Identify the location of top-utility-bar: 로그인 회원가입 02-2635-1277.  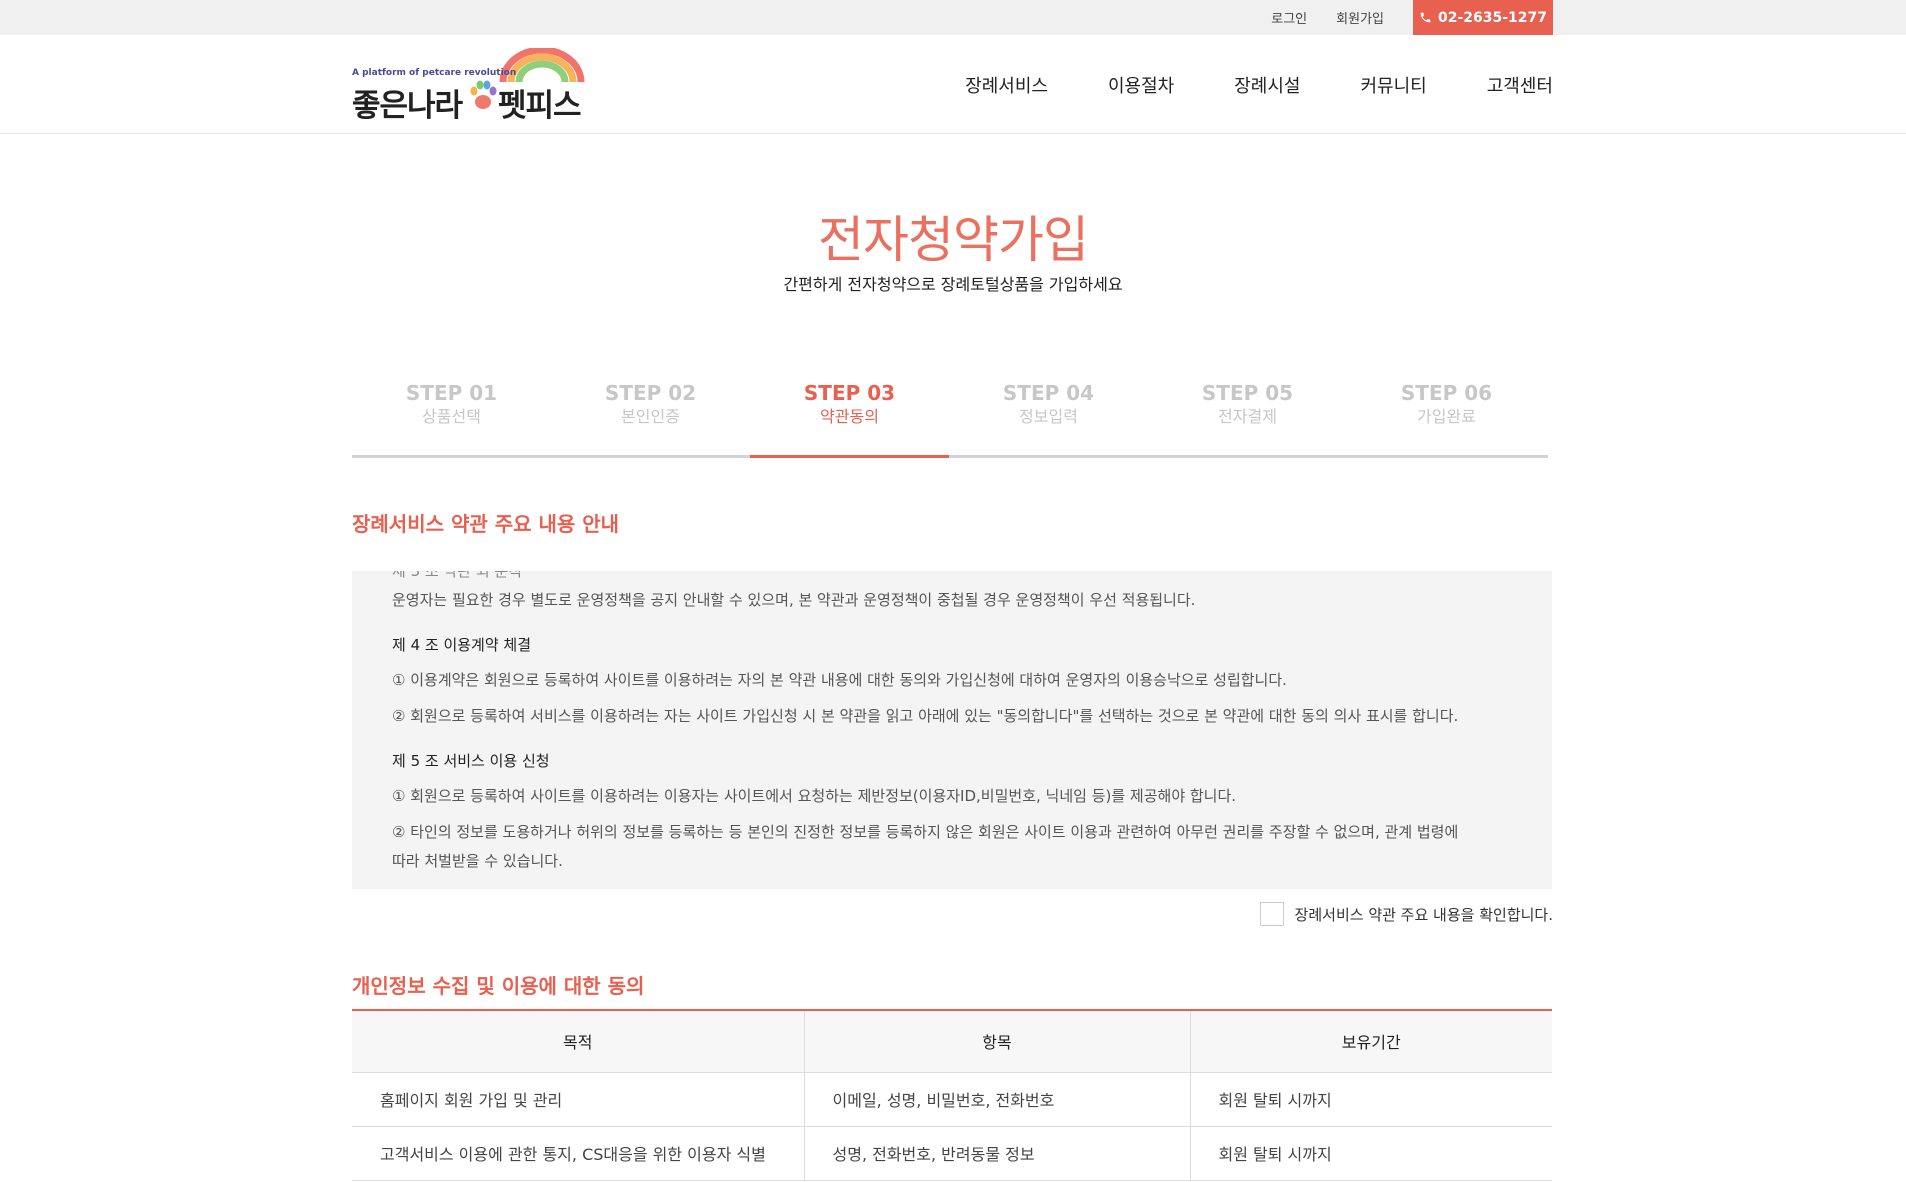
(953, 17).